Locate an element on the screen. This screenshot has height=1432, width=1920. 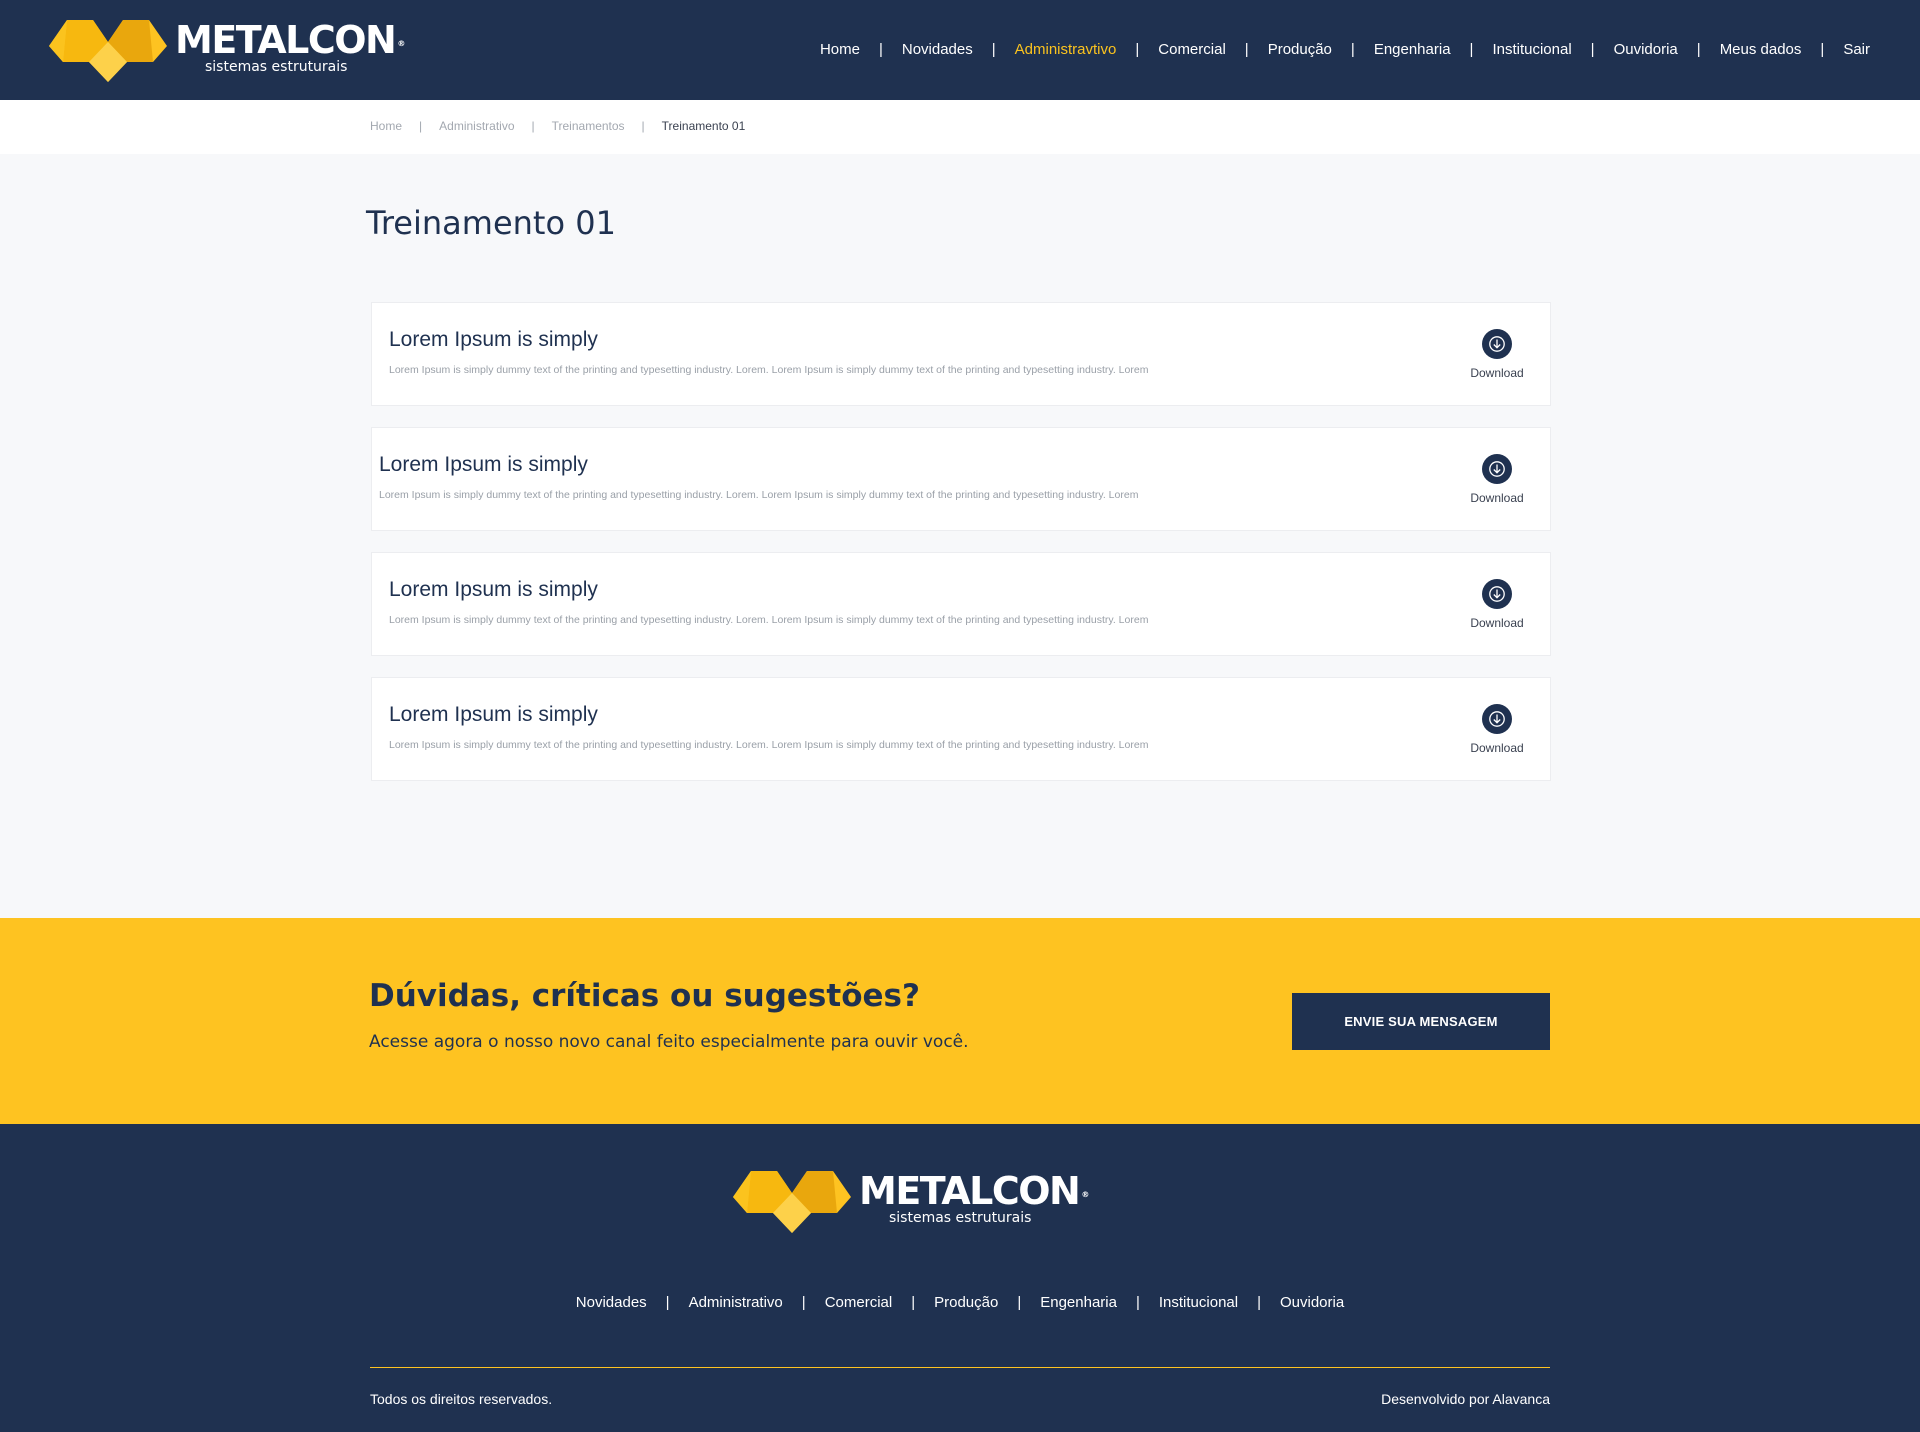
footer-nav-institucional: Institucional is located at coordinates (1198, 1302).